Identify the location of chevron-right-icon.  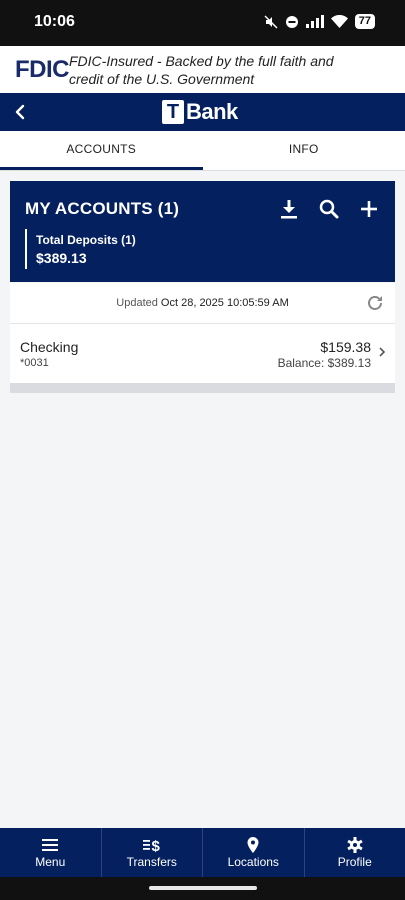
(382, 352).